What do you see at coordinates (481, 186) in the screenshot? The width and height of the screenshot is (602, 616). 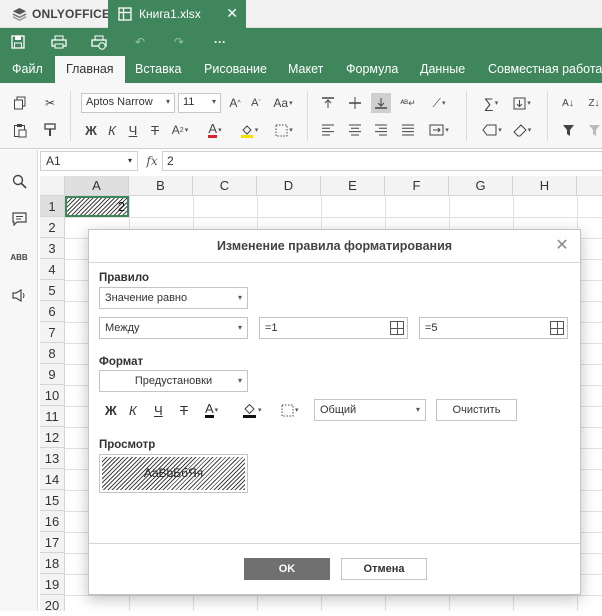 I see `column-header: G` at bounding box center [481, 186].